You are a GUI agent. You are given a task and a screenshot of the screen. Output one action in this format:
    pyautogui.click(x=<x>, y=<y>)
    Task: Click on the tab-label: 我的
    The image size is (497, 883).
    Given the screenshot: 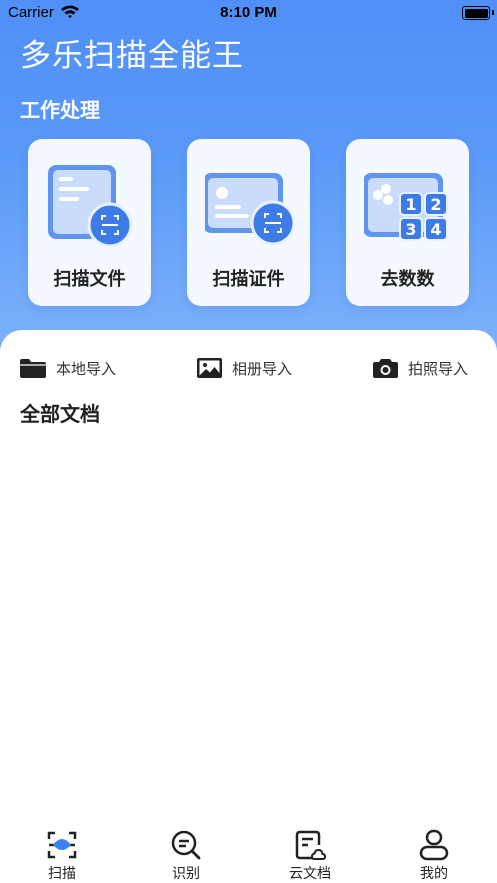 What is the action you would take?
    pyautogui.click(x=434, y=874)
    